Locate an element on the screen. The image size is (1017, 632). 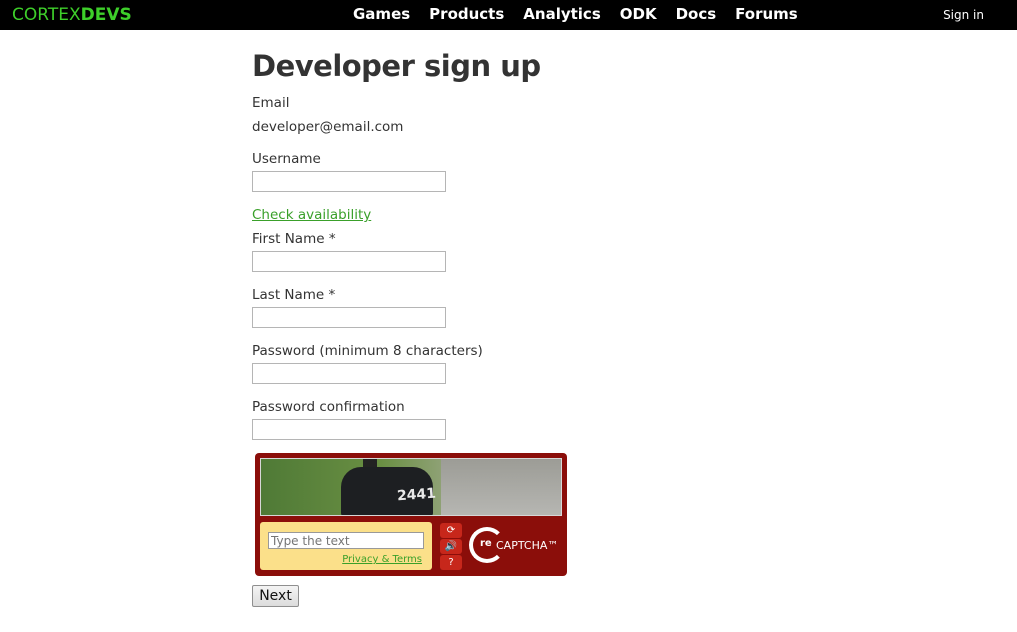
username-input is located at coordinates (349, 181).